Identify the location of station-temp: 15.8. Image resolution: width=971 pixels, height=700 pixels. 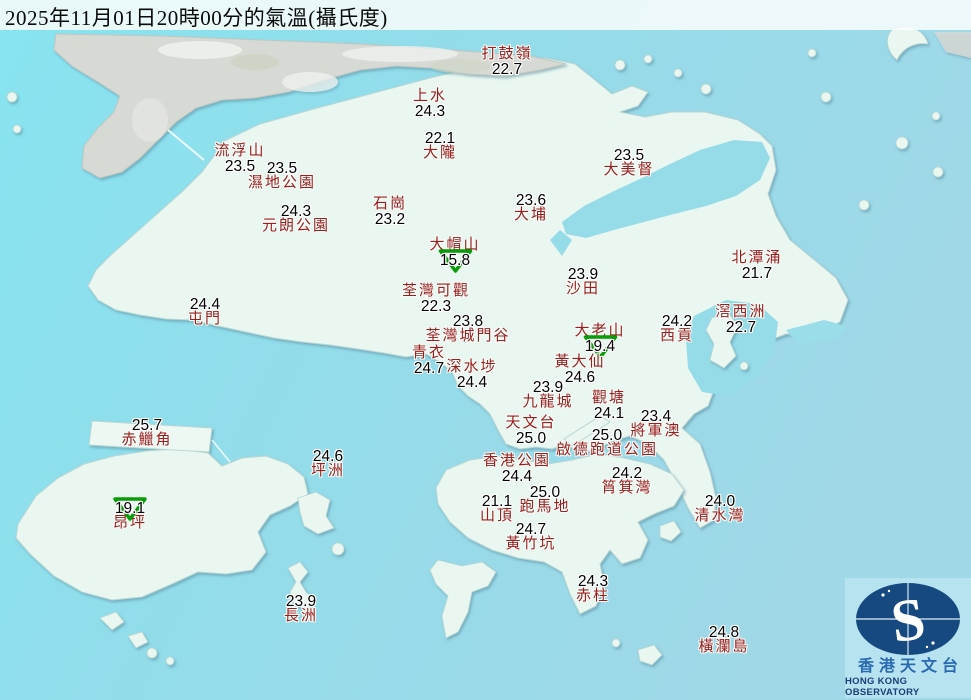
(455, 260).